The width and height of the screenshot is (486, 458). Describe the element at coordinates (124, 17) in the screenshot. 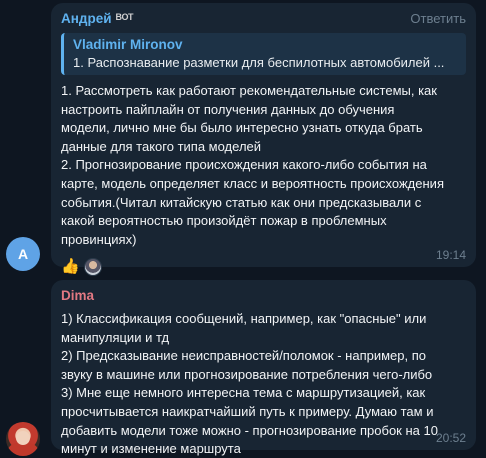

I see `bot-badge-icon: BOT` at that location.